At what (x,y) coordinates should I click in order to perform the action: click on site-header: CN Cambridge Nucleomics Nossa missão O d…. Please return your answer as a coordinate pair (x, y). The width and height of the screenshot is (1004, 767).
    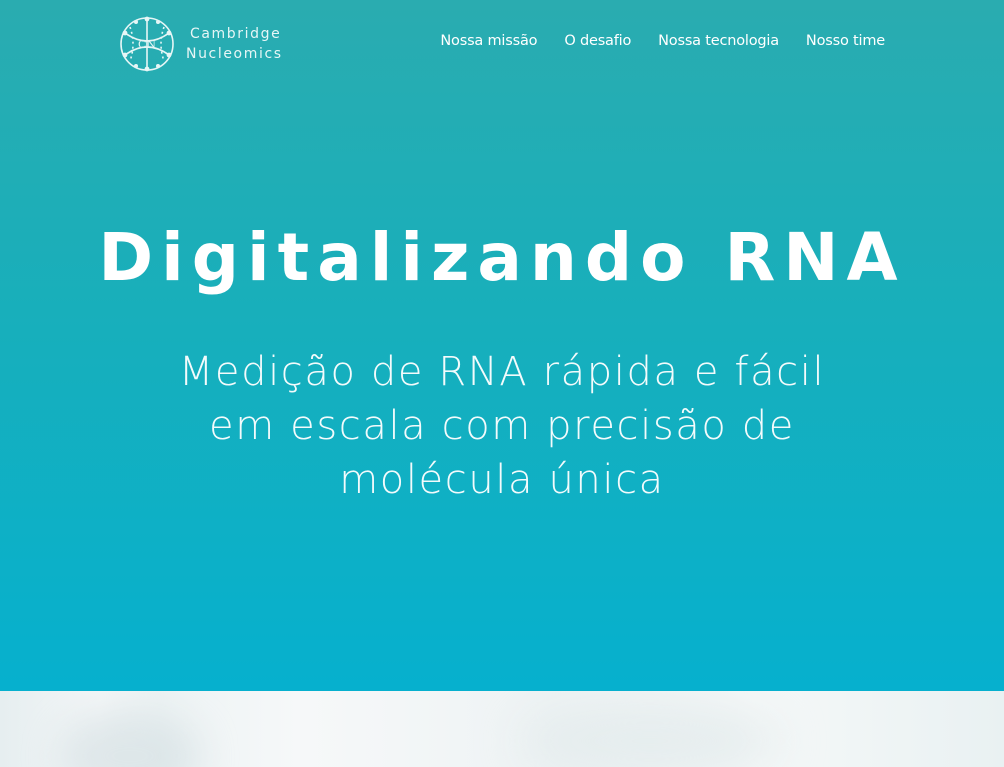
    Looking at the image, I should click on (502, 43).